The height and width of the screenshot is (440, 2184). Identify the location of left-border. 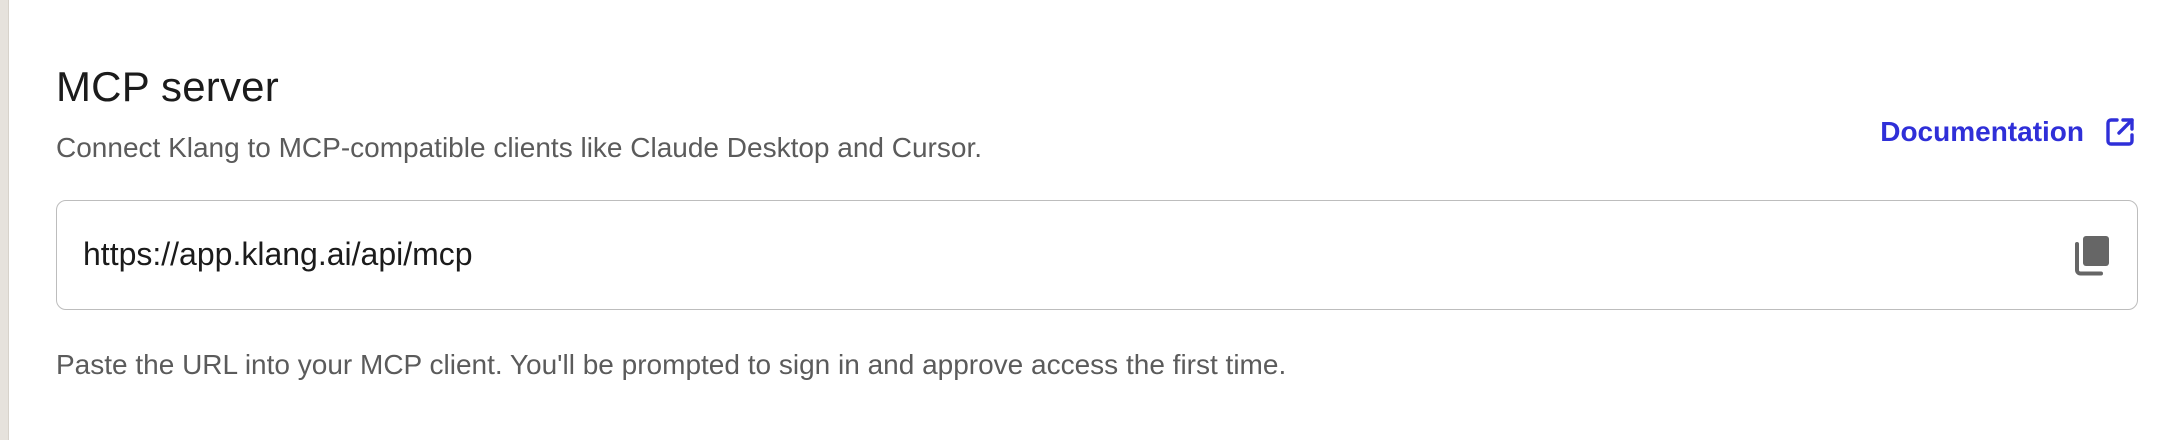
(4, 220).